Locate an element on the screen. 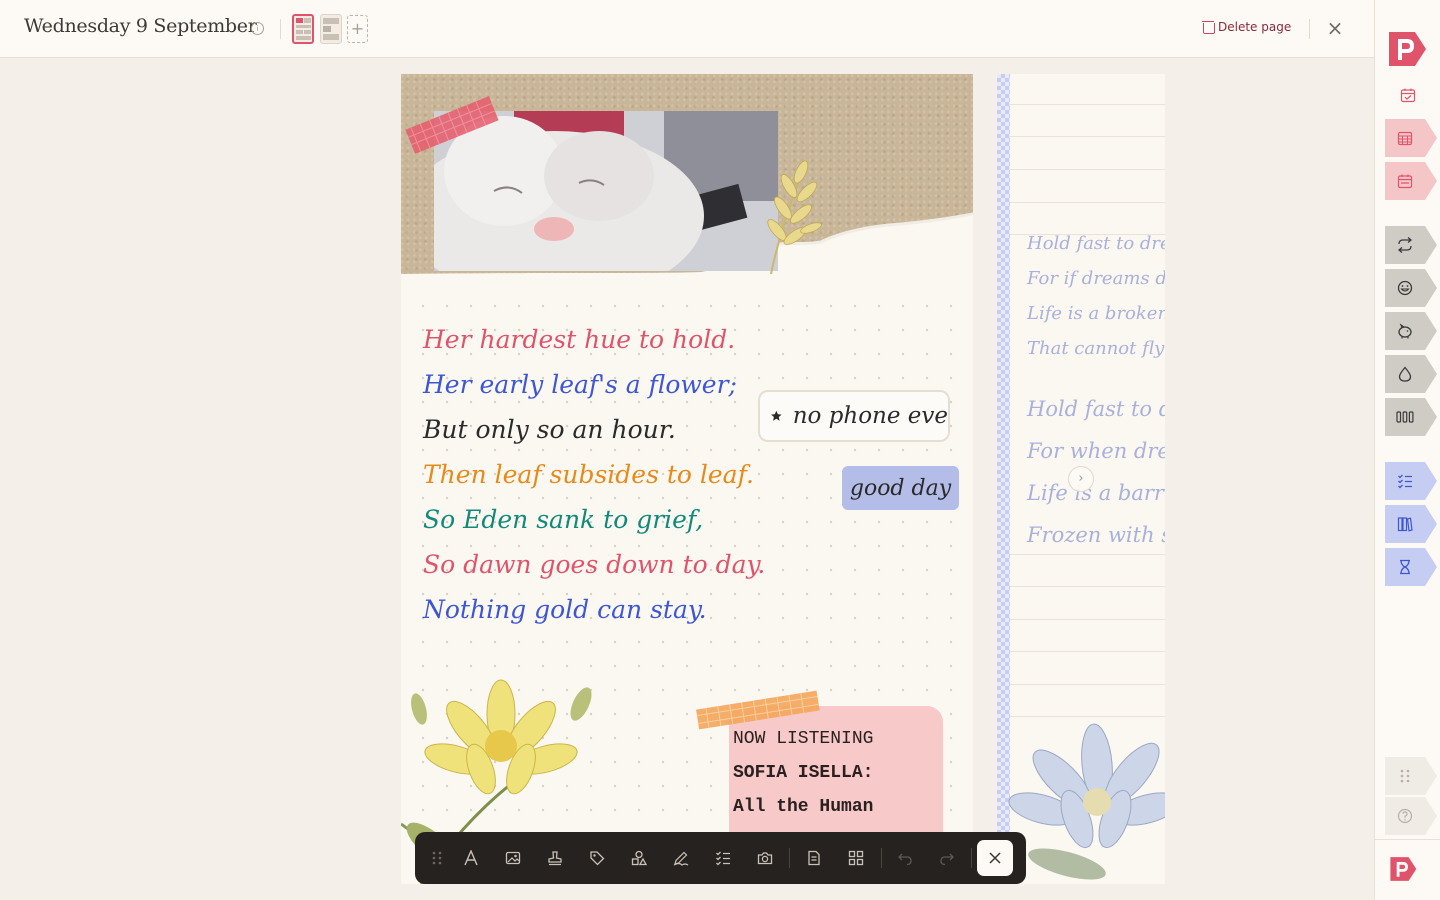 This screenshot has width=1440, height=900. add-page-button: + is located at coordinates (357, 29).